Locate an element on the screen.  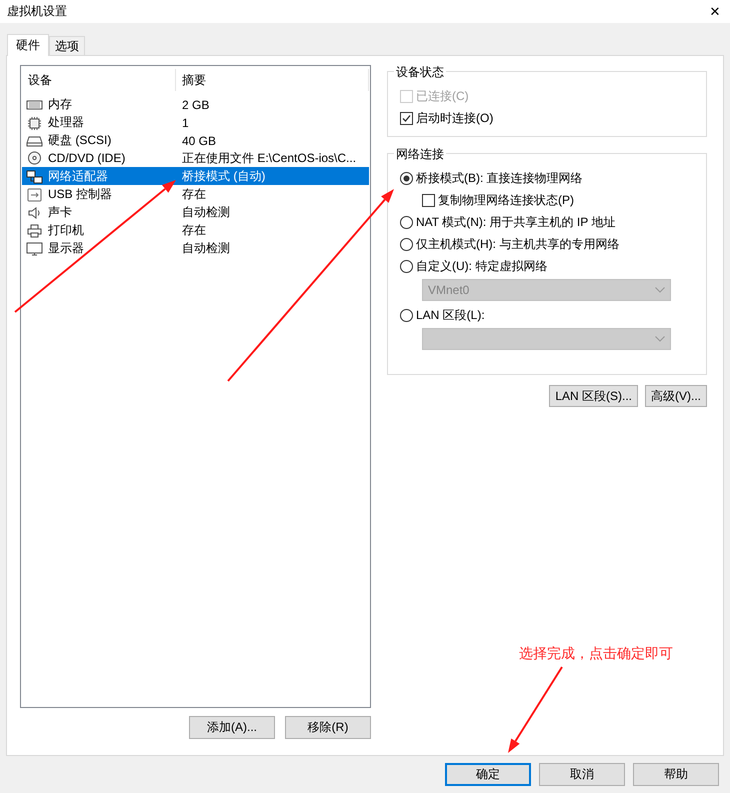
drive-icon is located at coordinates (34, 141).